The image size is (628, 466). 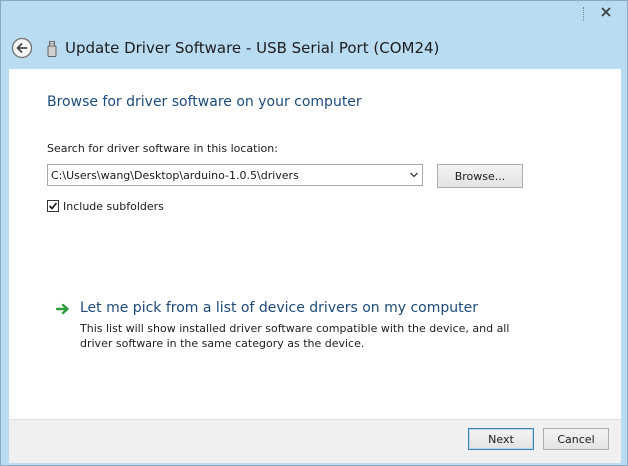 I want to click on back-arrow-icon, so click(x=22, y=48).